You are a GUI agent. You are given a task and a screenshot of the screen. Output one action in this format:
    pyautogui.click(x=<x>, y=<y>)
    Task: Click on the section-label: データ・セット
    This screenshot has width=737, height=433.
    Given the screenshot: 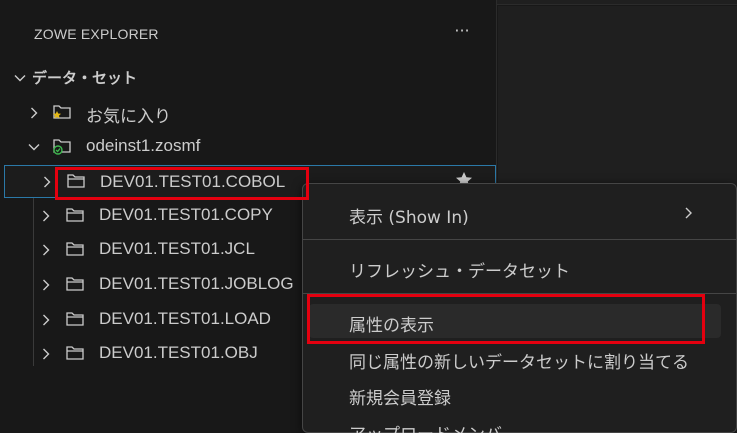 What is the action you would take?
    pyautogui.click(x=85, y=78)
    